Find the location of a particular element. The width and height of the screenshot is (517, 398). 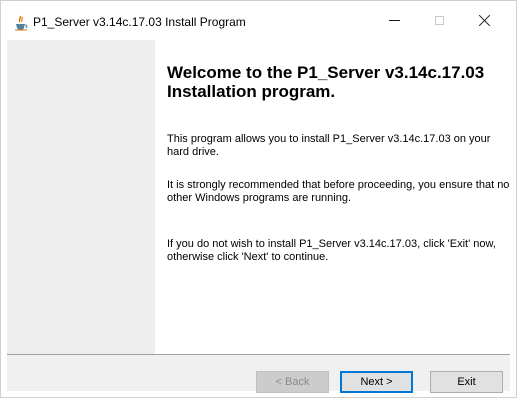

close-button is located at coordinates (485, 20).